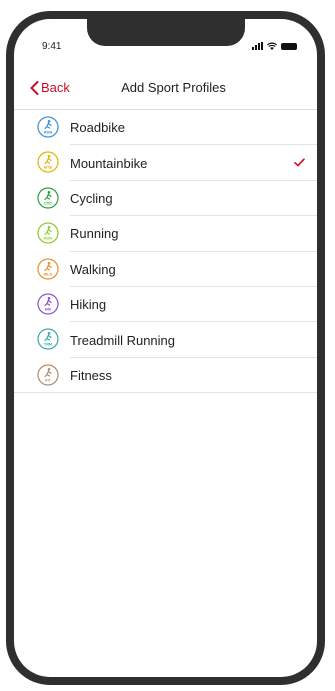  I want to click on sport-profile-item: CYC Cycling, so click(165, 199).